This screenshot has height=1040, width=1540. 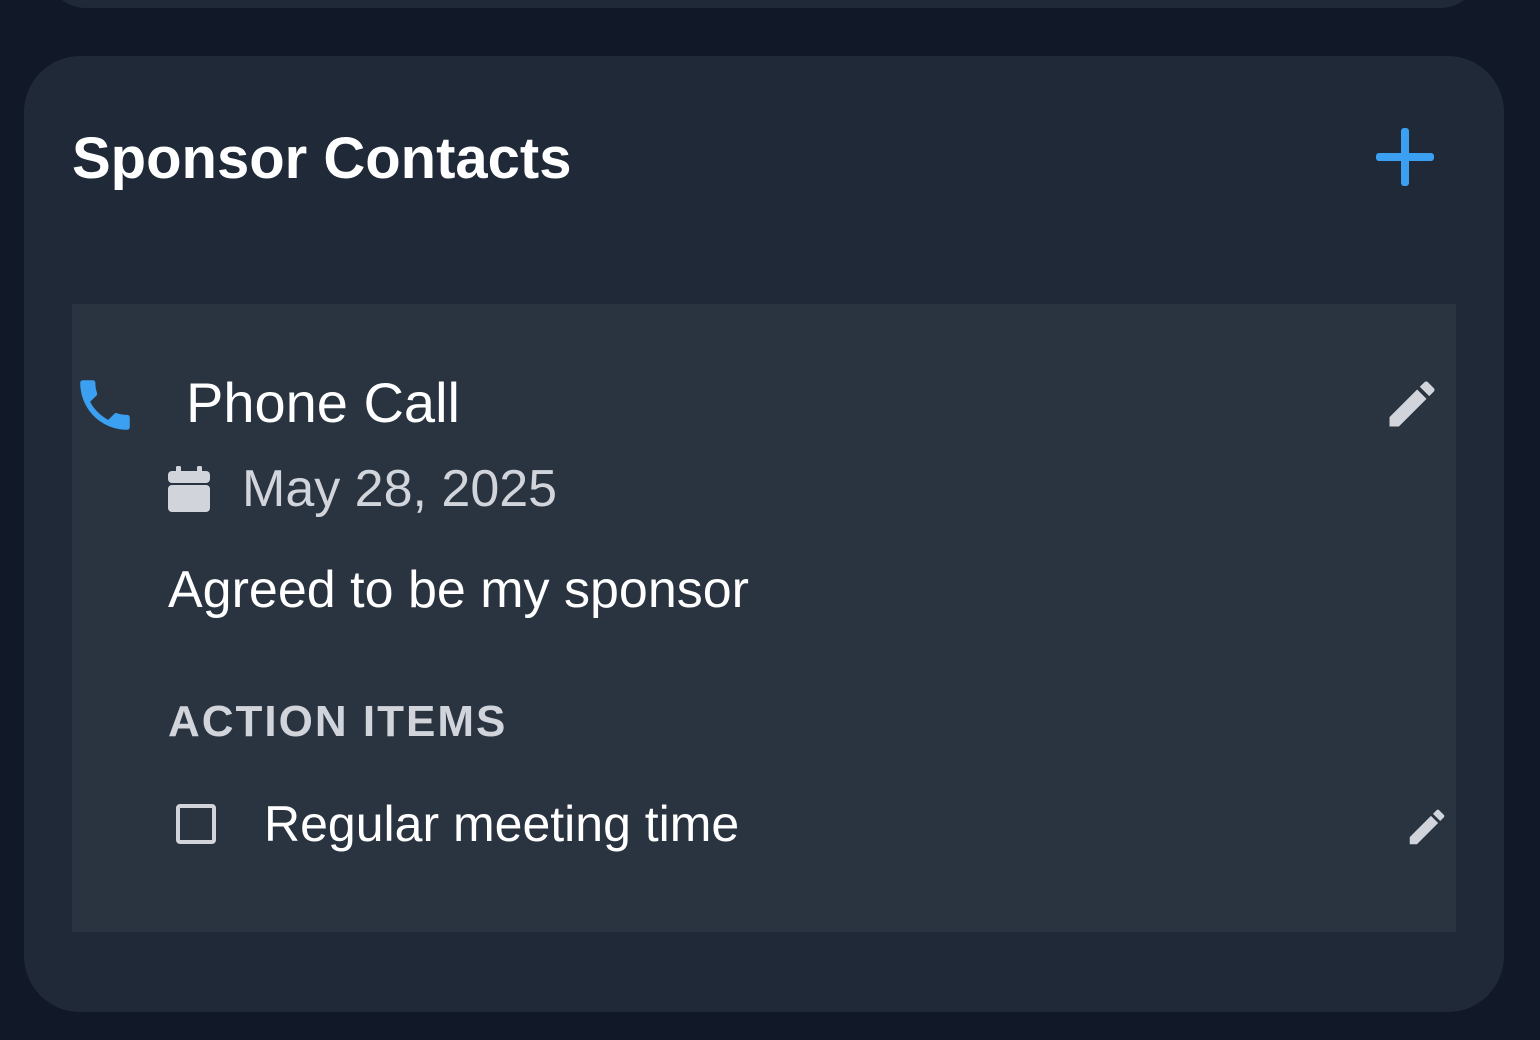 I want to click on edit-contact-button, so click(x=1412, y=404).